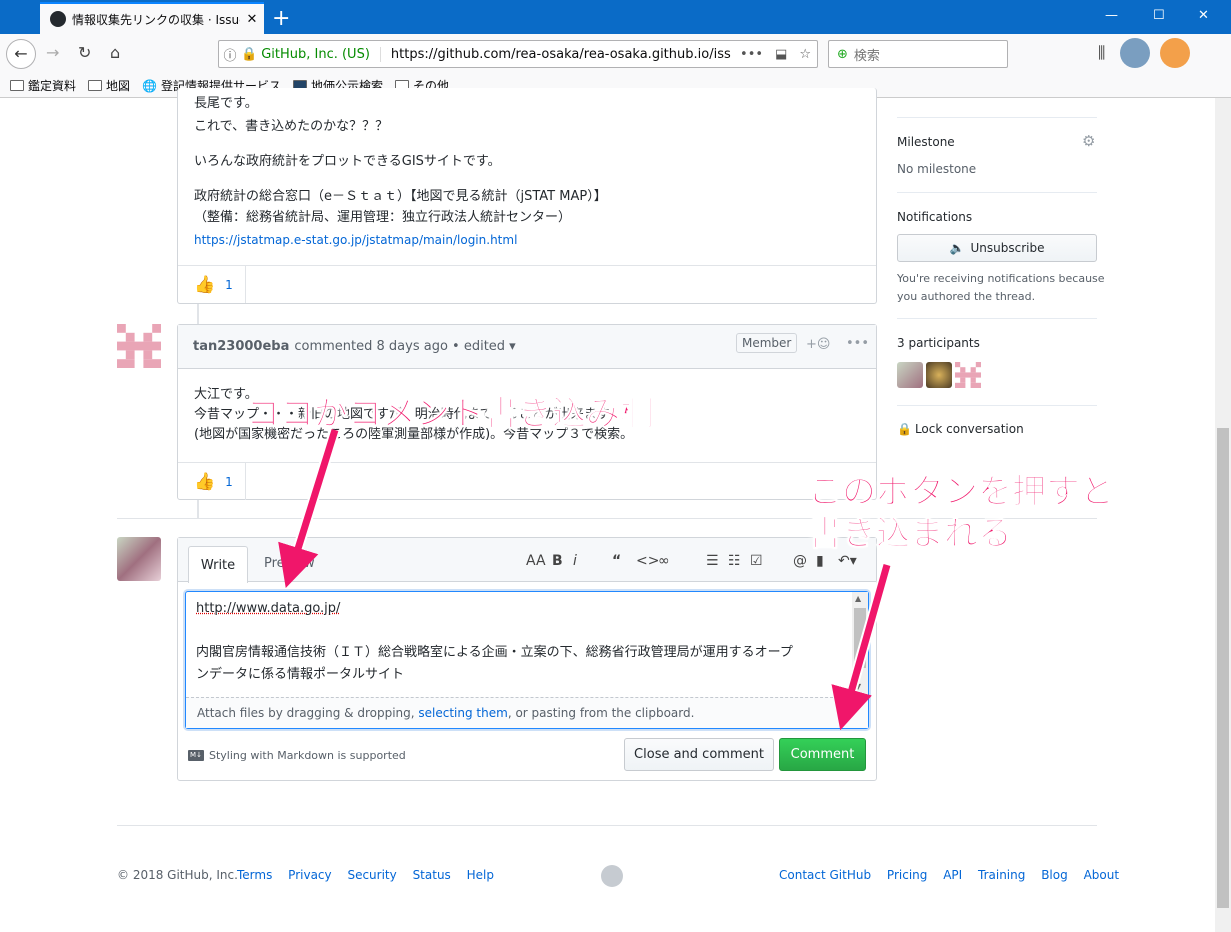 Image resolution: width=1231 pixels, height=932 pixels. I want to click on annotation-button-line2: 書き込まれる, so click(910, 534).